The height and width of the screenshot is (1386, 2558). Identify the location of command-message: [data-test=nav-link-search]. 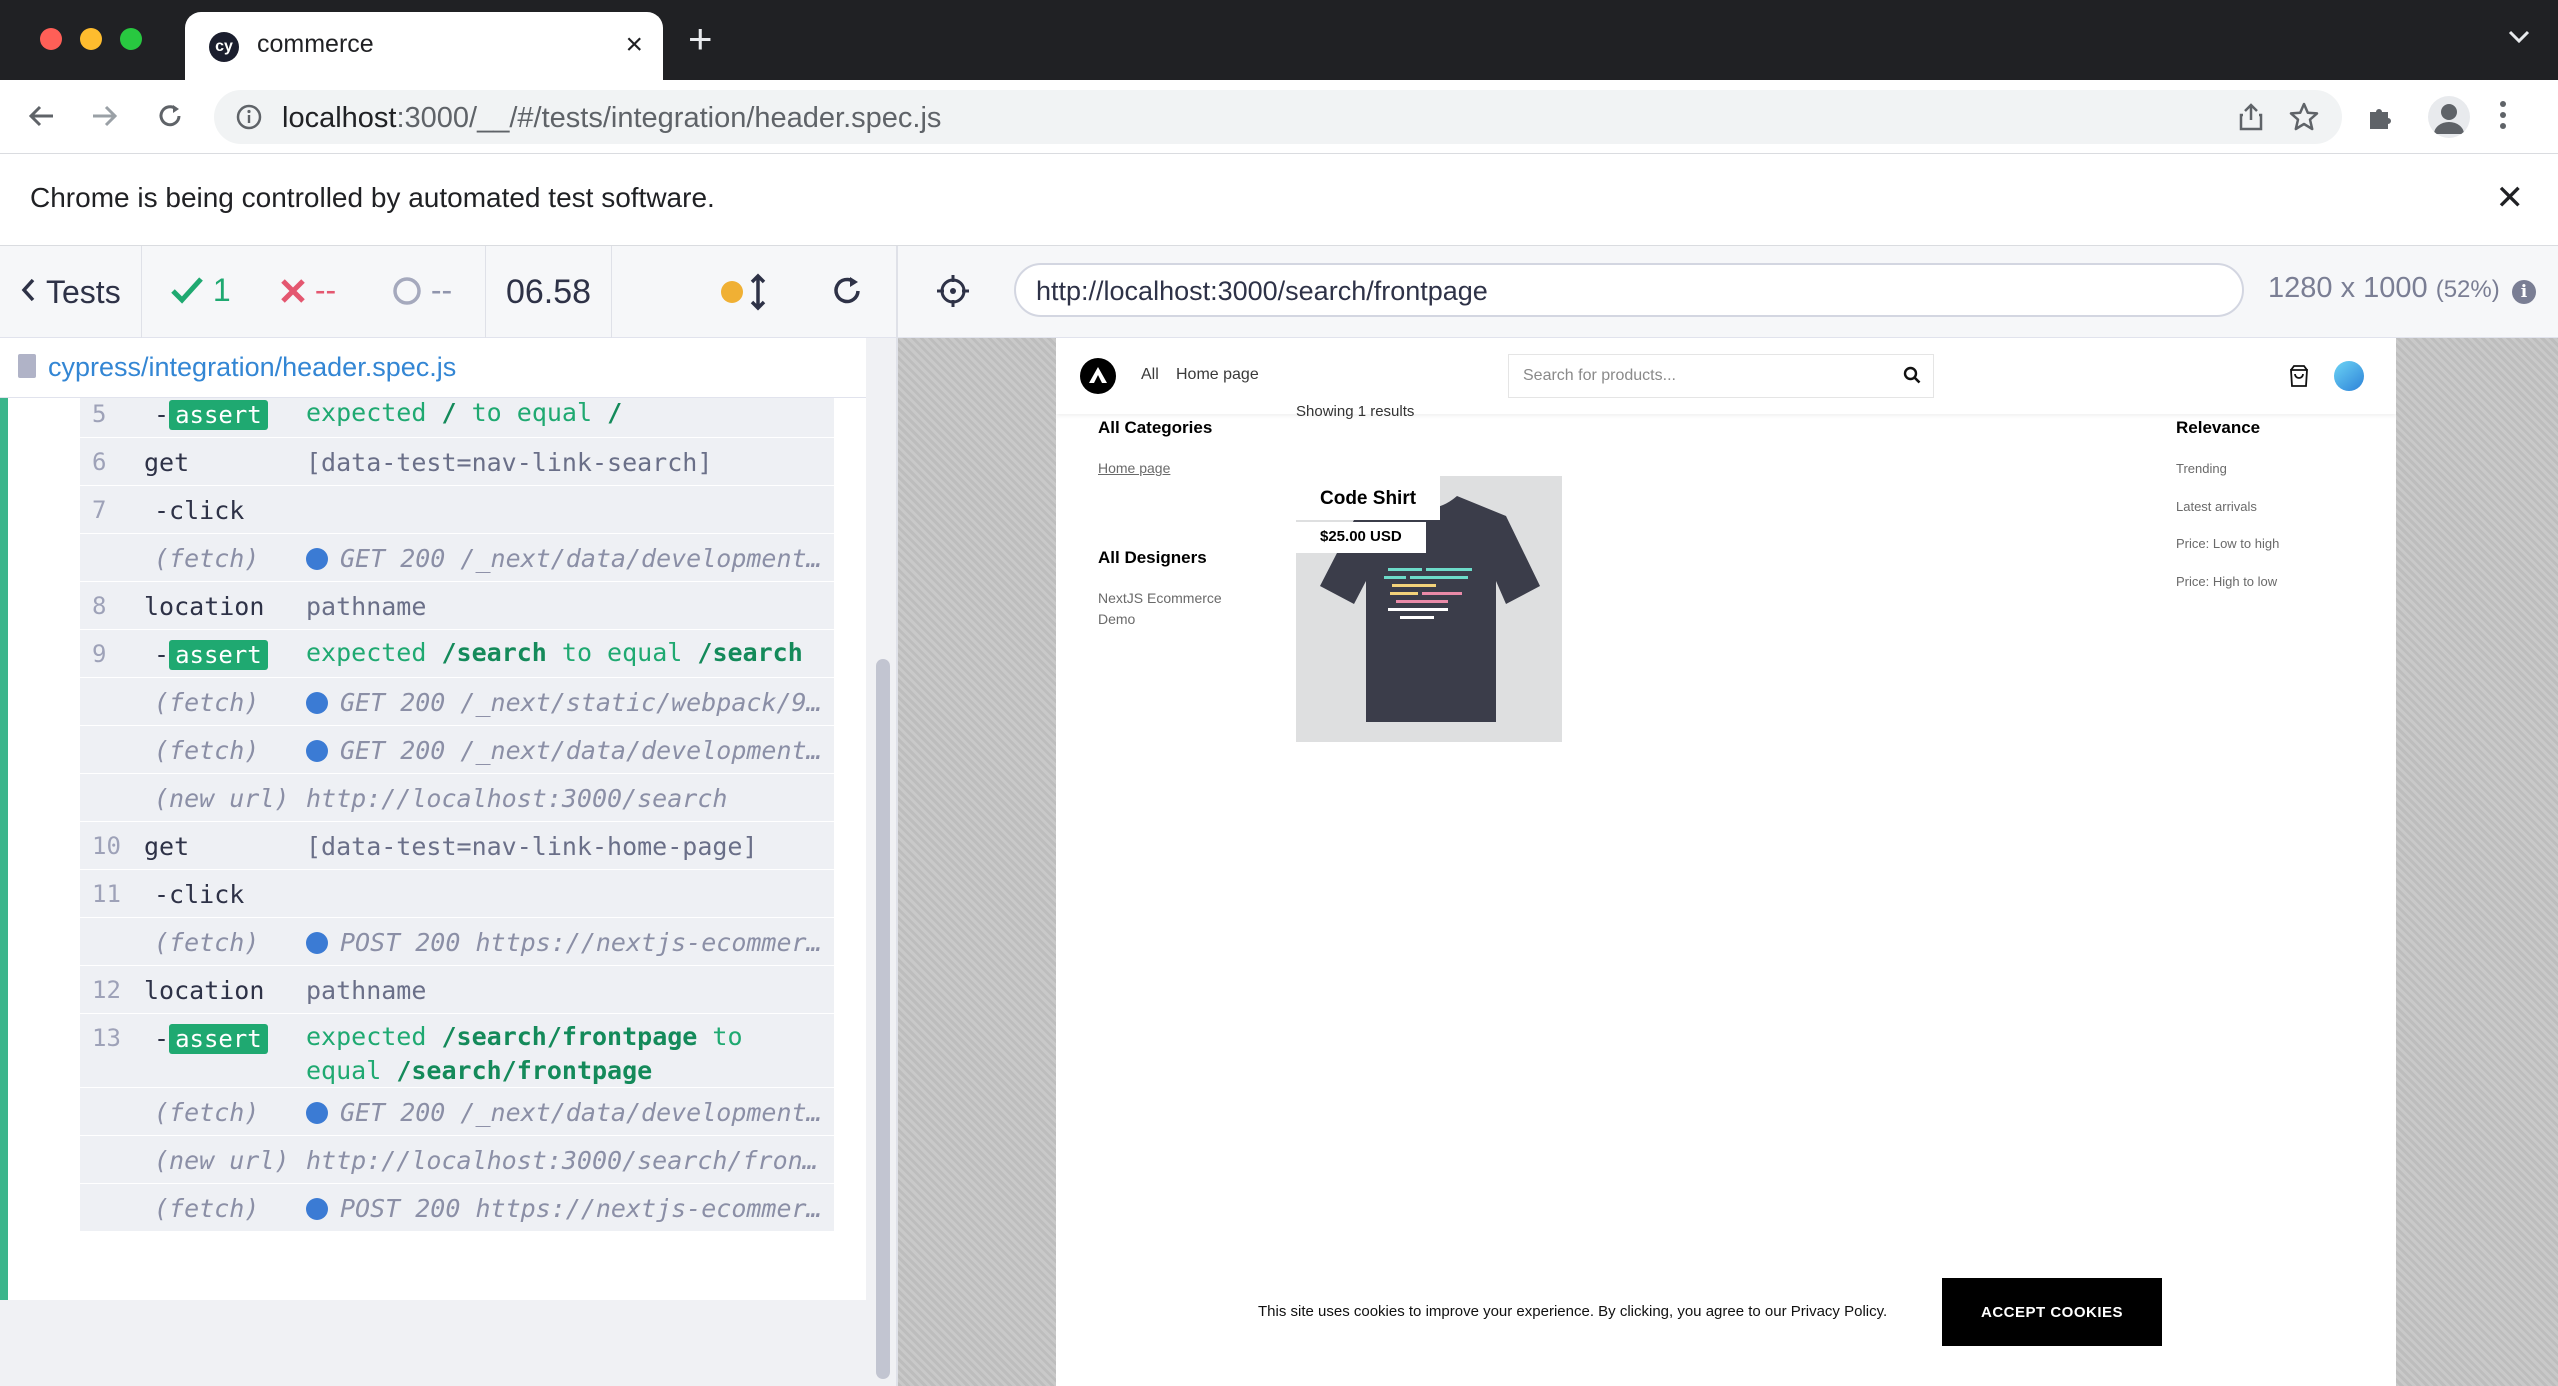
(509, 462).